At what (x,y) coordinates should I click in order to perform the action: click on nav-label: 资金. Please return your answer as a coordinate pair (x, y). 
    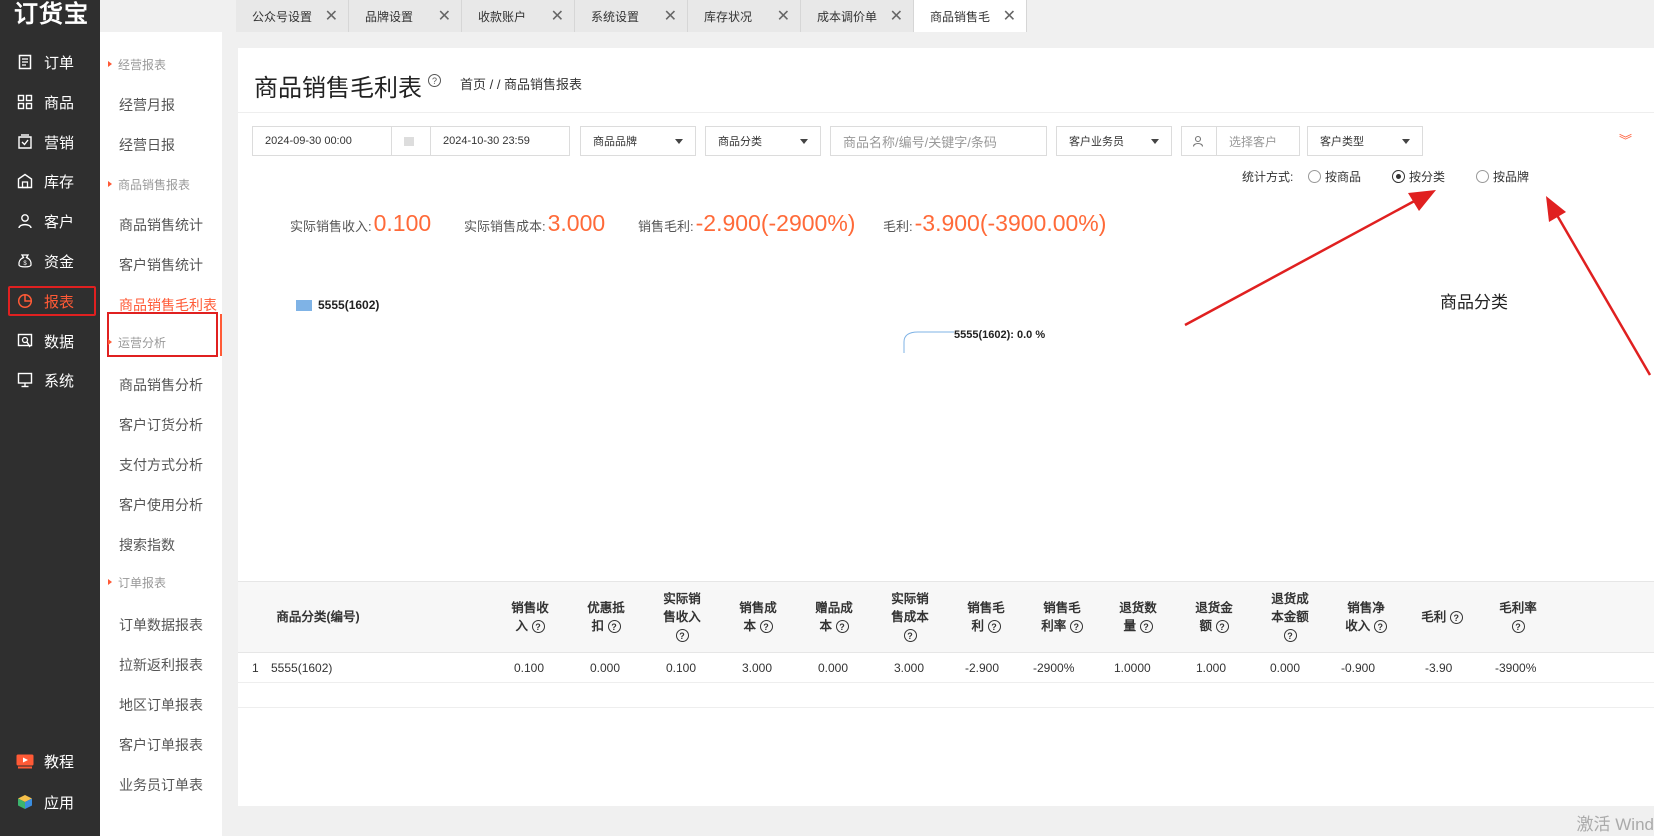
    Looking at the image, I should click on (59, 262).